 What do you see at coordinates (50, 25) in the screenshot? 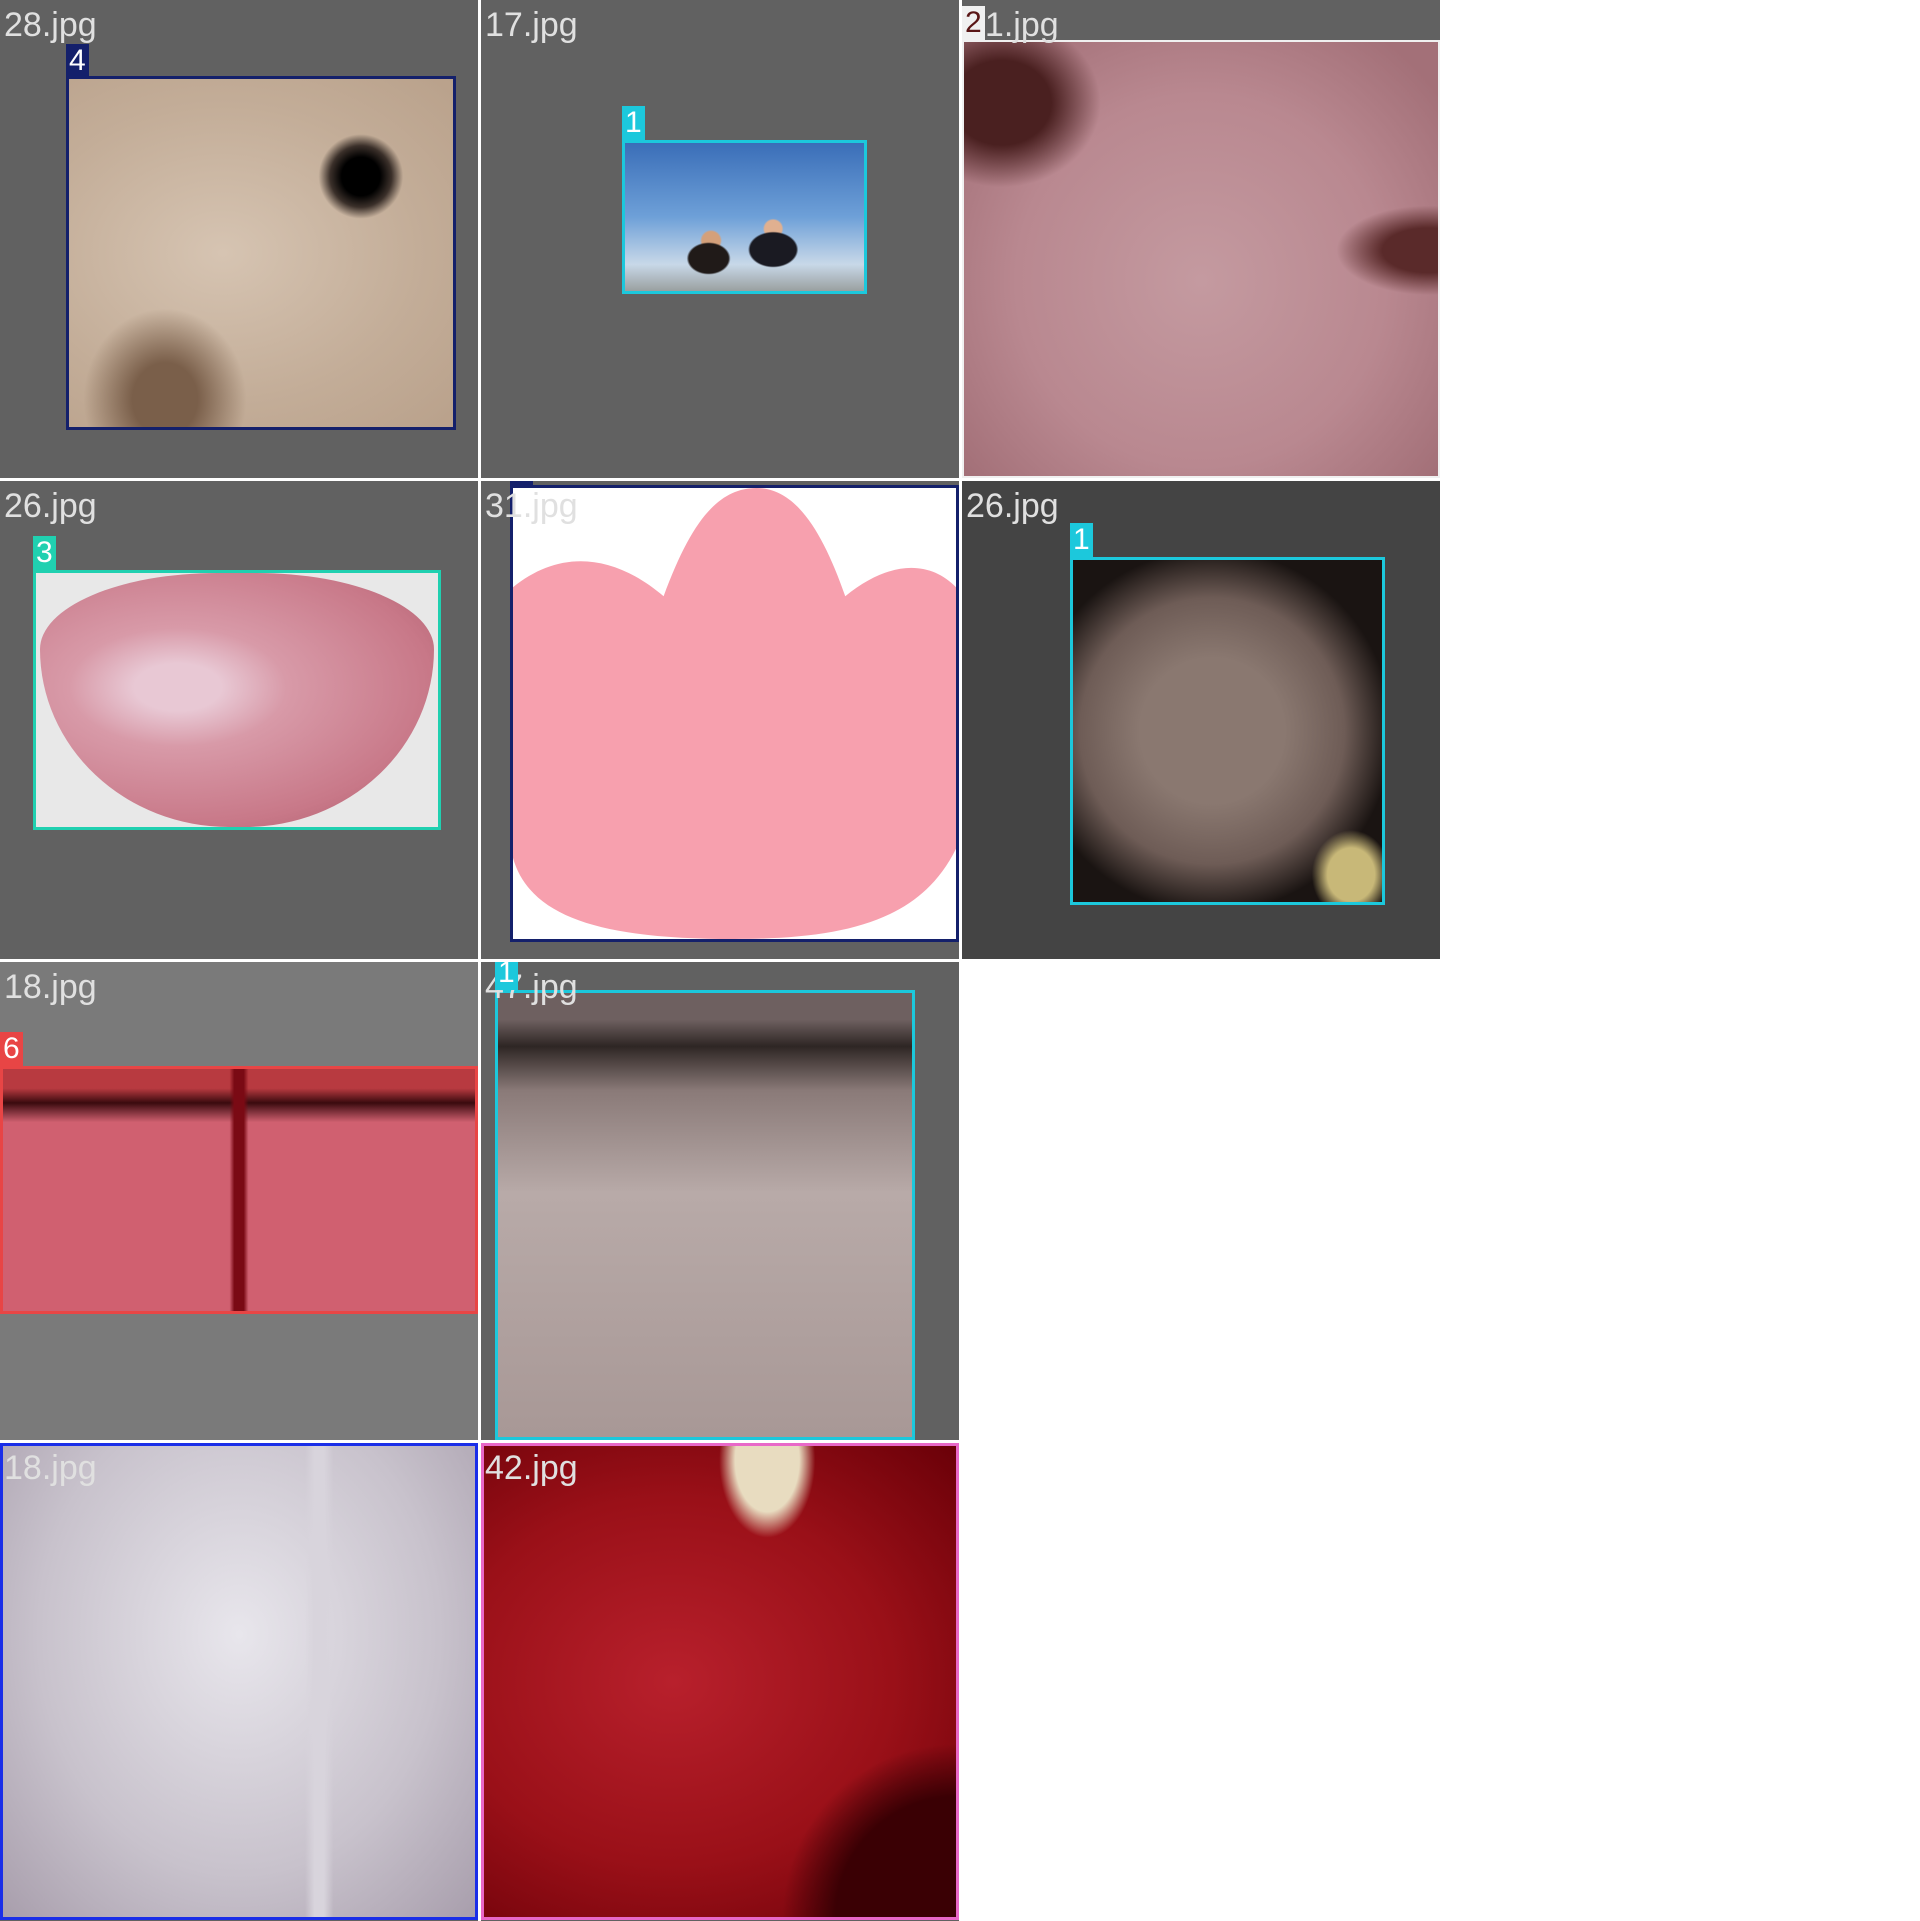
I see `tile-filename: 28.jpg` at bounding box center [50, 25].